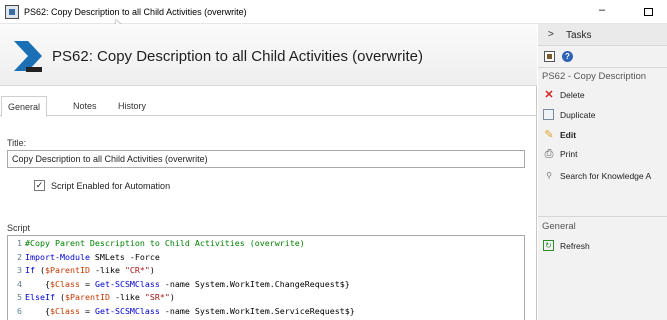 This screenshot has width=667, height=320. What do you see at coordinates (28, 56) in the screenshot?
I see `powershell-logo-icon` at bounding box center [28, 56].